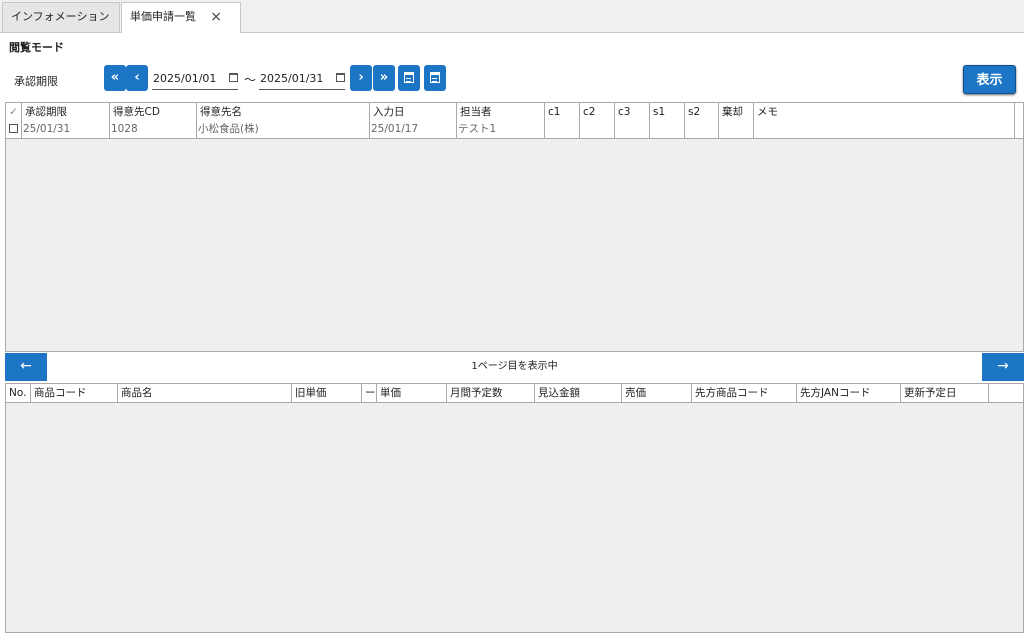  Describe the element at coordinates (736, 129) in the screenshot. I see `cell-reject` at that location.